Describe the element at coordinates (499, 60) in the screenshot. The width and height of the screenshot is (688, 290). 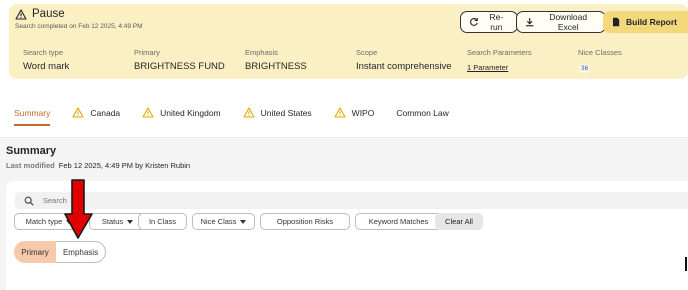
I see `search-parameters-field: Search Parameters 1 Parameter` at that location.